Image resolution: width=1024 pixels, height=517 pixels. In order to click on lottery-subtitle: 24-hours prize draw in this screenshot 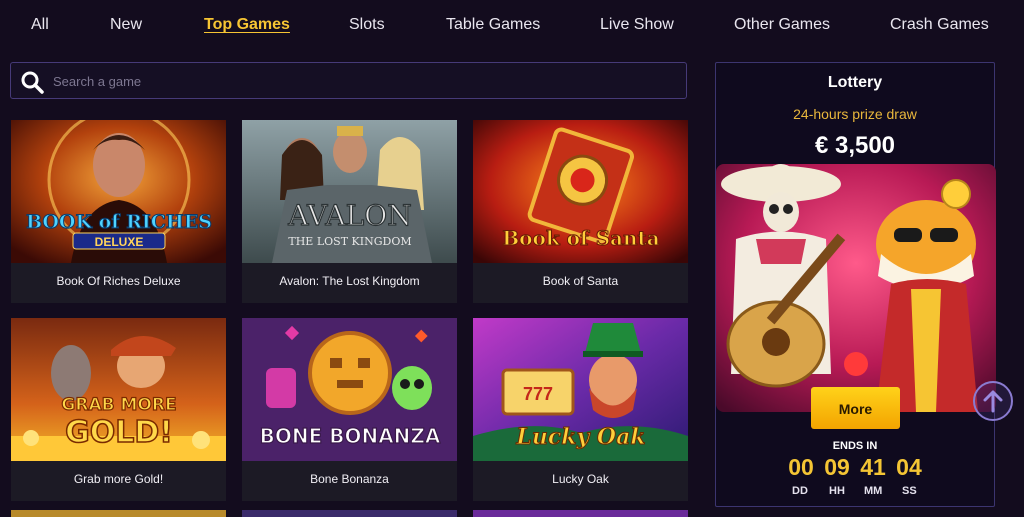, I will do `click(855, 114)`.